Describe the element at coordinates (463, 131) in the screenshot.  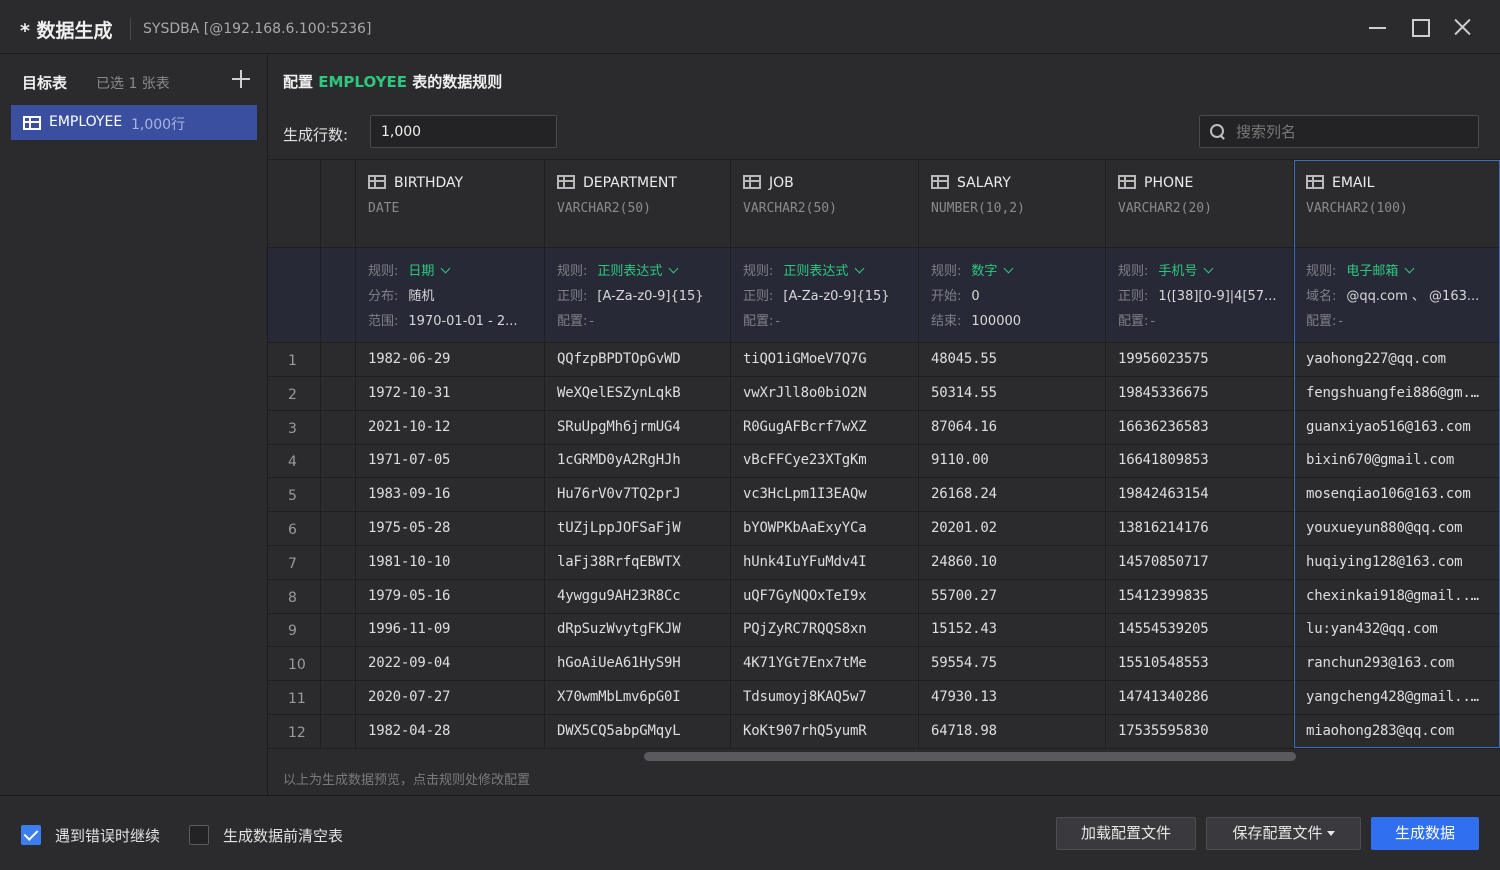
I see `rows-input` at that location.